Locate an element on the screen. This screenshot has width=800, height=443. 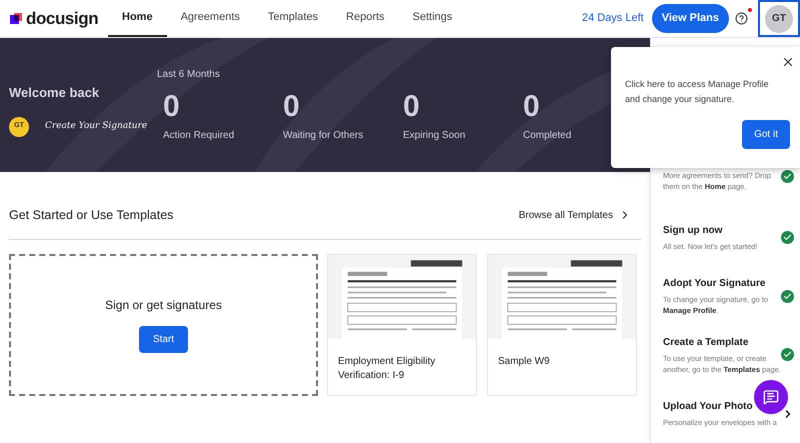
nav-tab: Settings is located at coordinates (432, 18).